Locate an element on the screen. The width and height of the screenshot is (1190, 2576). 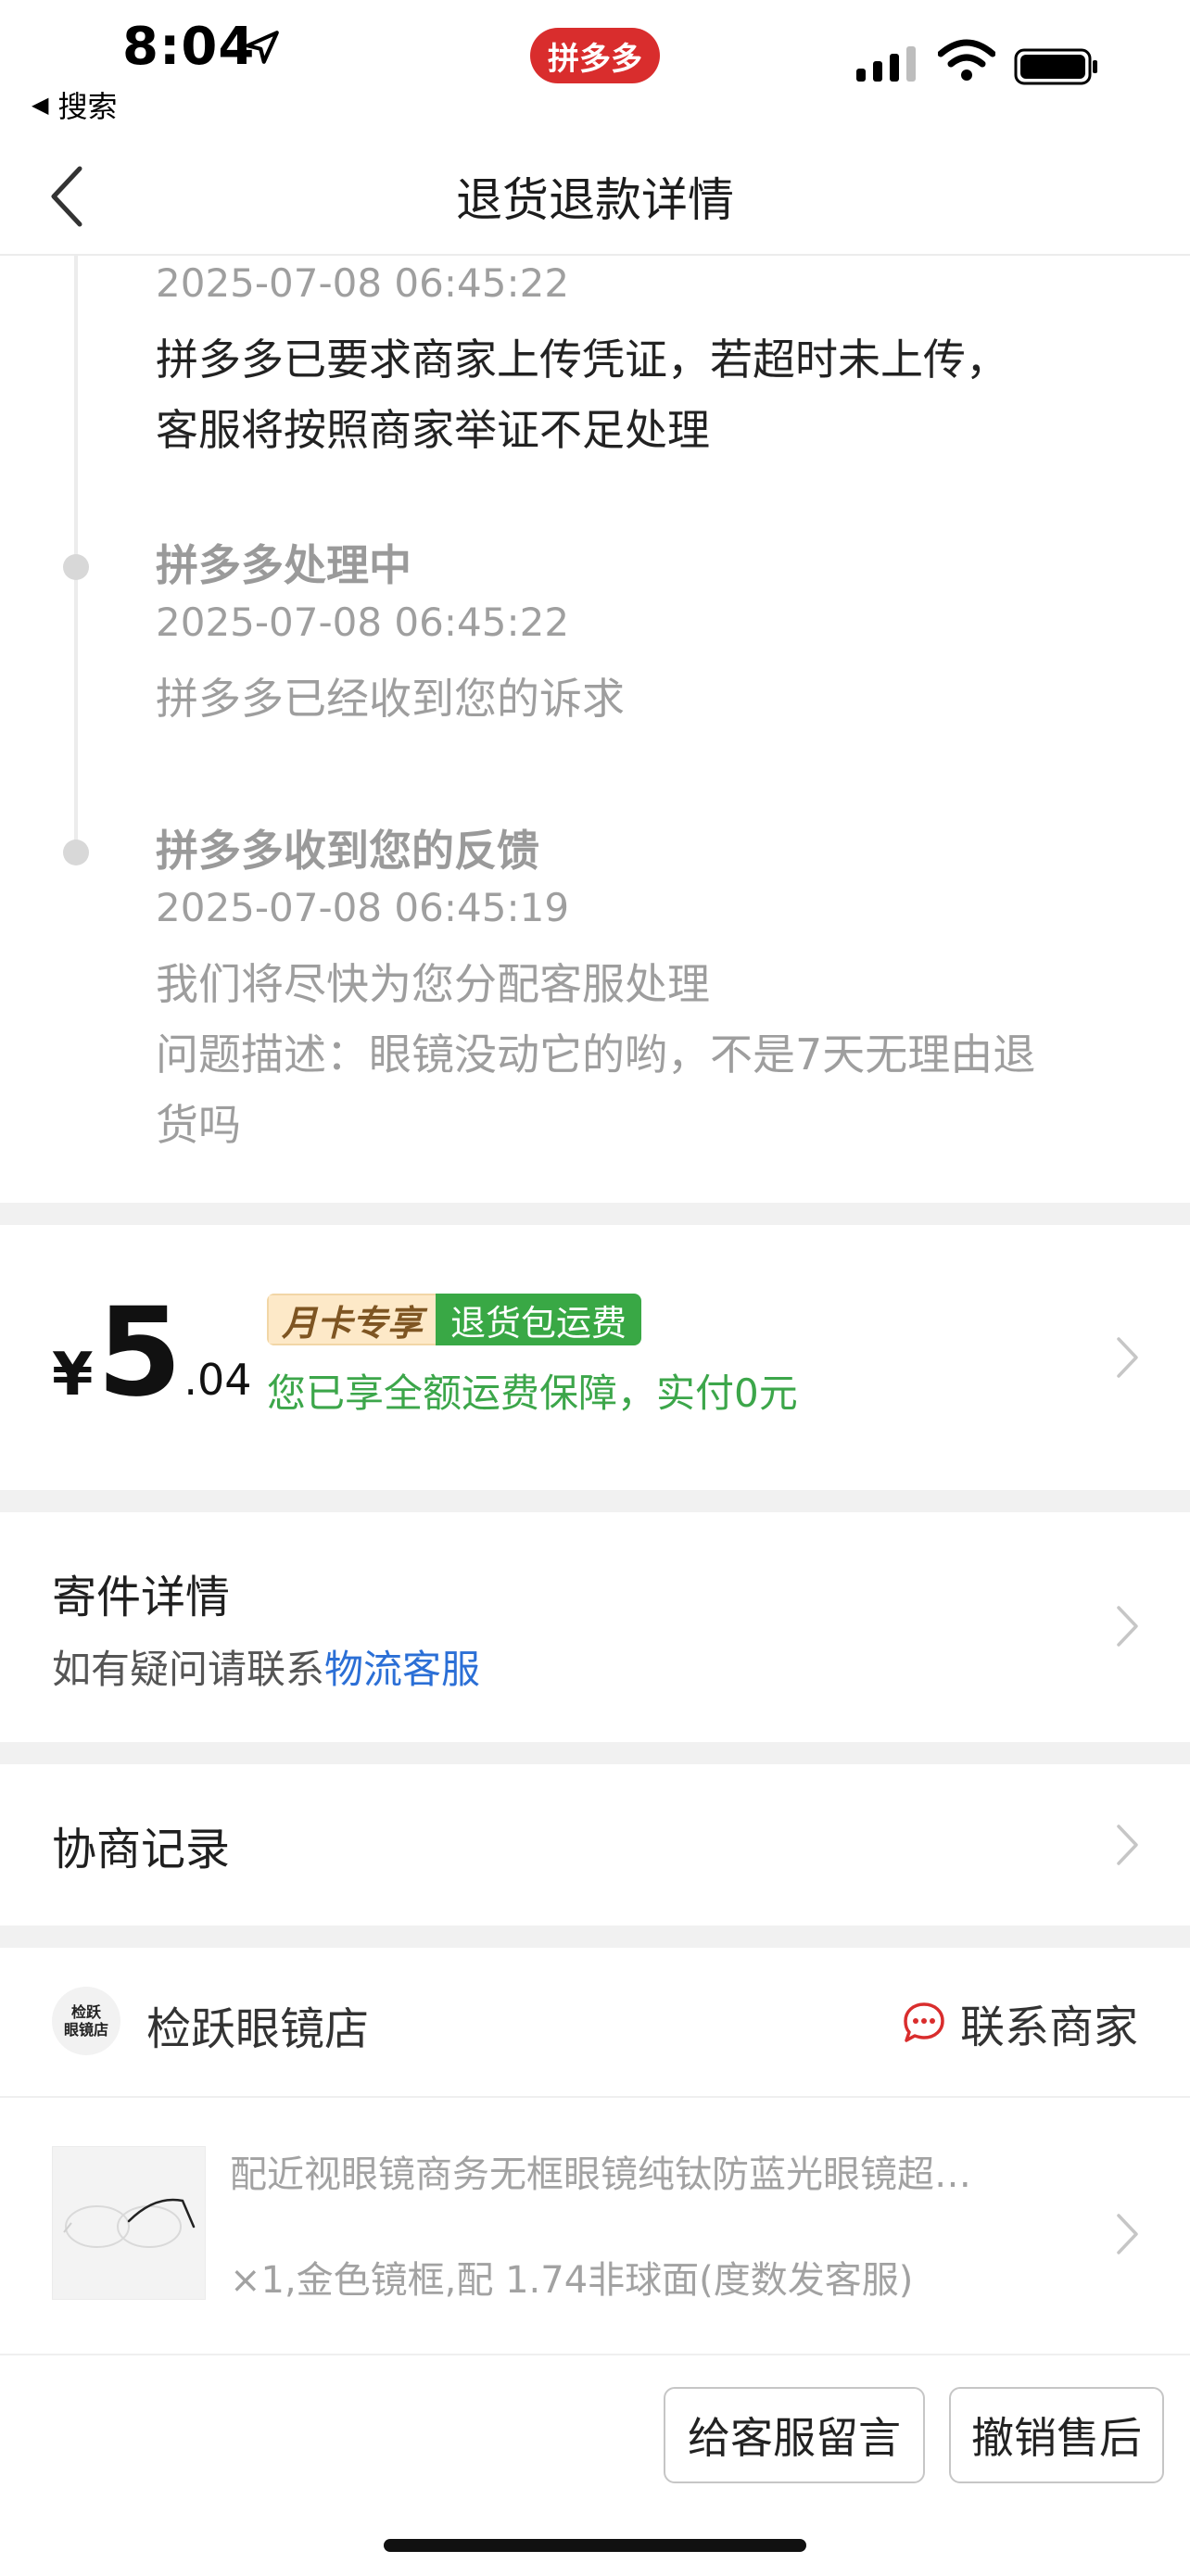
refund-amount: ¥ 5 .04 is located at coordinates (152, 1353).